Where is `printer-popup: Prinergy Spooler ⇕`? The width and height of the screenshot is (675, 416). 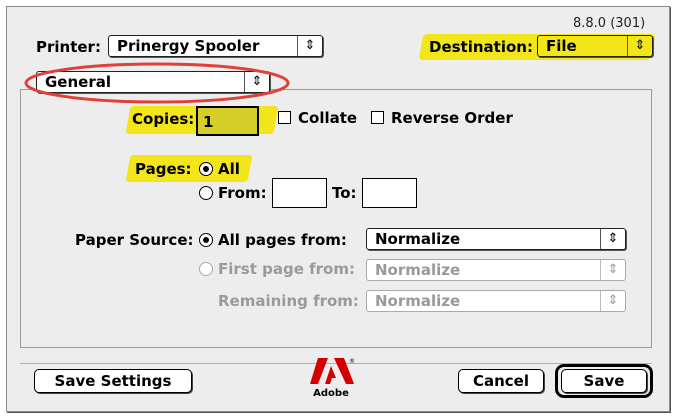 printer-popup: Prinergy Spooler ⇕ is located at coordinates (215, 46).